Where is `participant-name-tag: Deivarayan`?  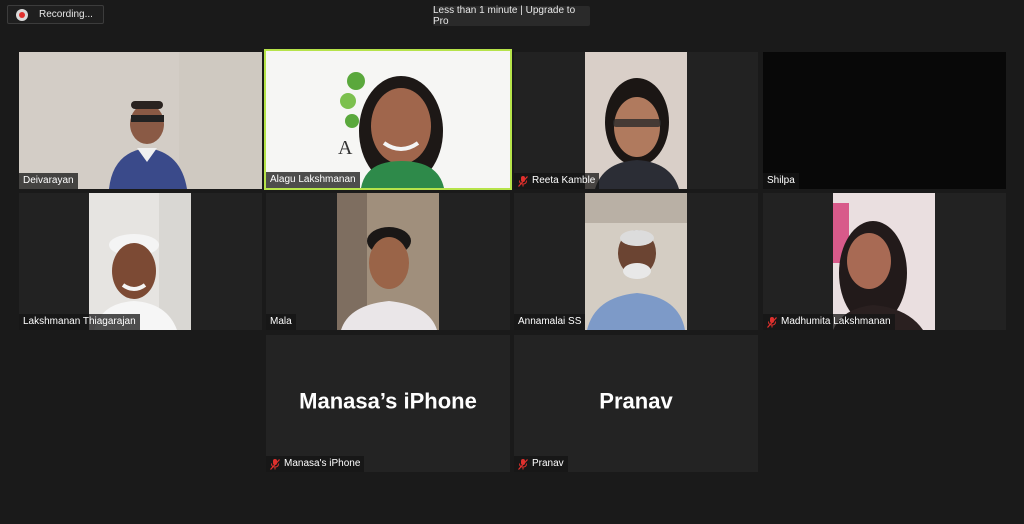 participant-name-tag: Deivarayan is located at coordinates (48, 181).